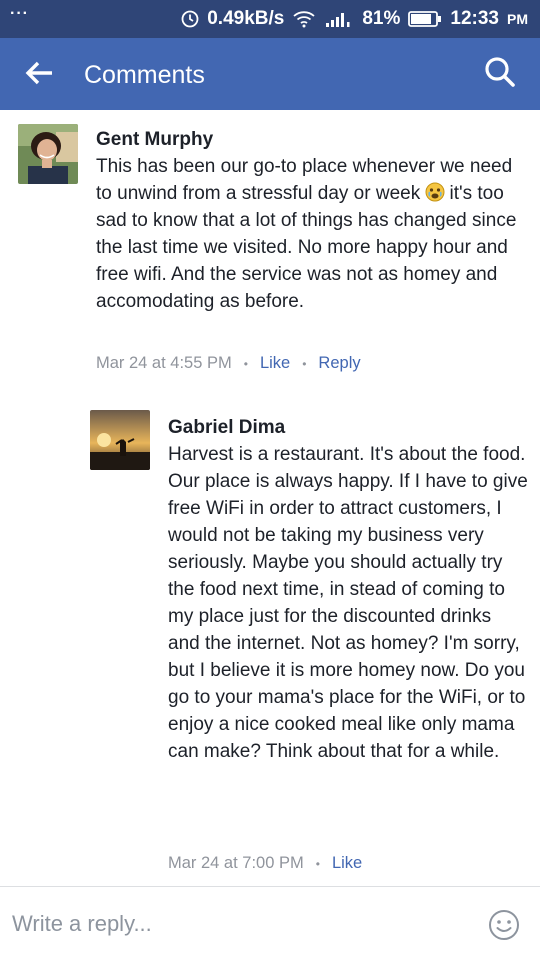  What do you see at coordinates (19, 13) in the screenshot?
I see `notification-dots: ···` at bounding box center [19, 13].